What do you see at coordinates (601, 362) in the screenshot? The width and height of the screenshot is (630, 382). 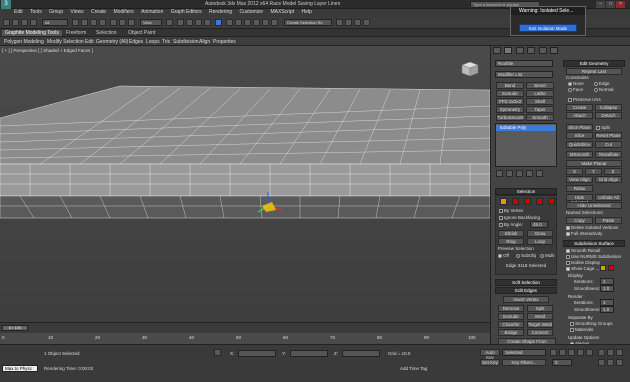 I see `field-of-view-icon` at bounding box center [601, 362].